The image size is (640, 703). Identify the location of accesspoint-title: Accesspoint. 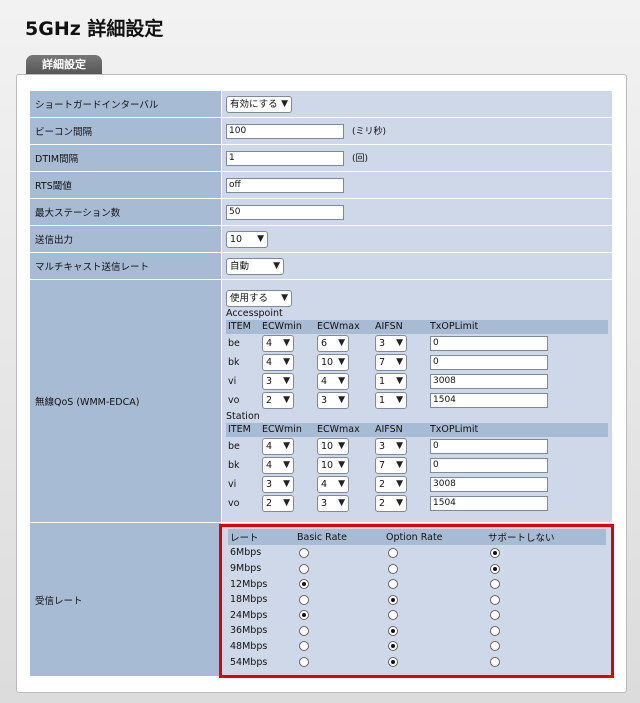
(254, 313).